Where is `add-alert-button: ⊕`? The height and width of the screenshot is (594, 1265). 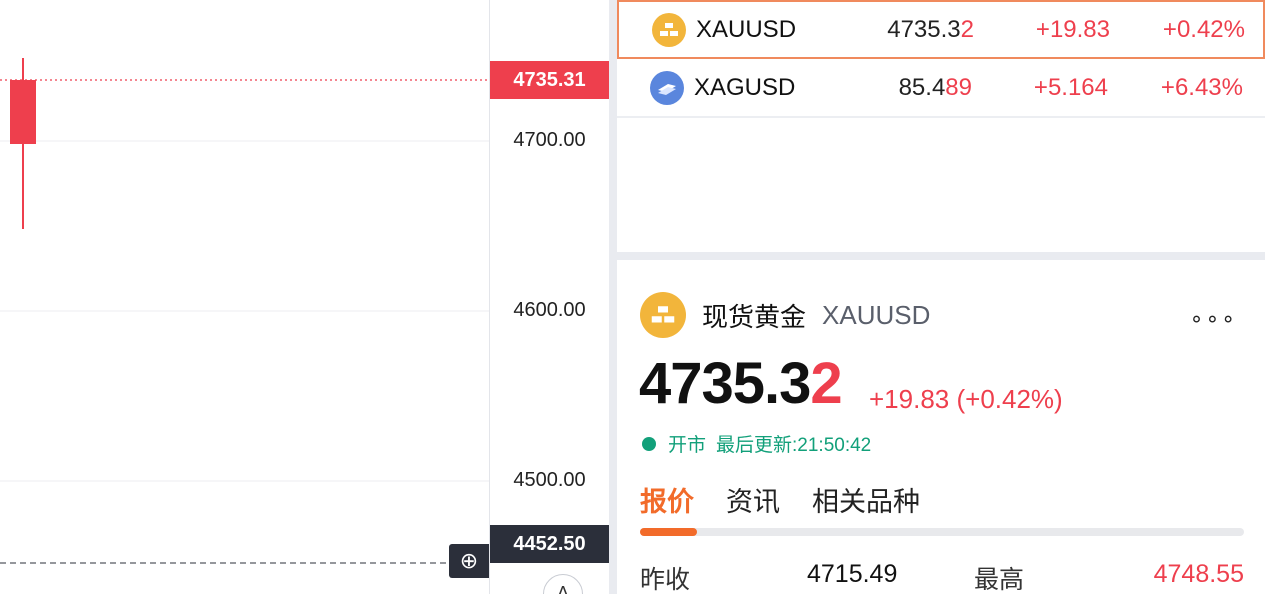 add-alert-button: ⊕ is located at coordinates (469, 561).